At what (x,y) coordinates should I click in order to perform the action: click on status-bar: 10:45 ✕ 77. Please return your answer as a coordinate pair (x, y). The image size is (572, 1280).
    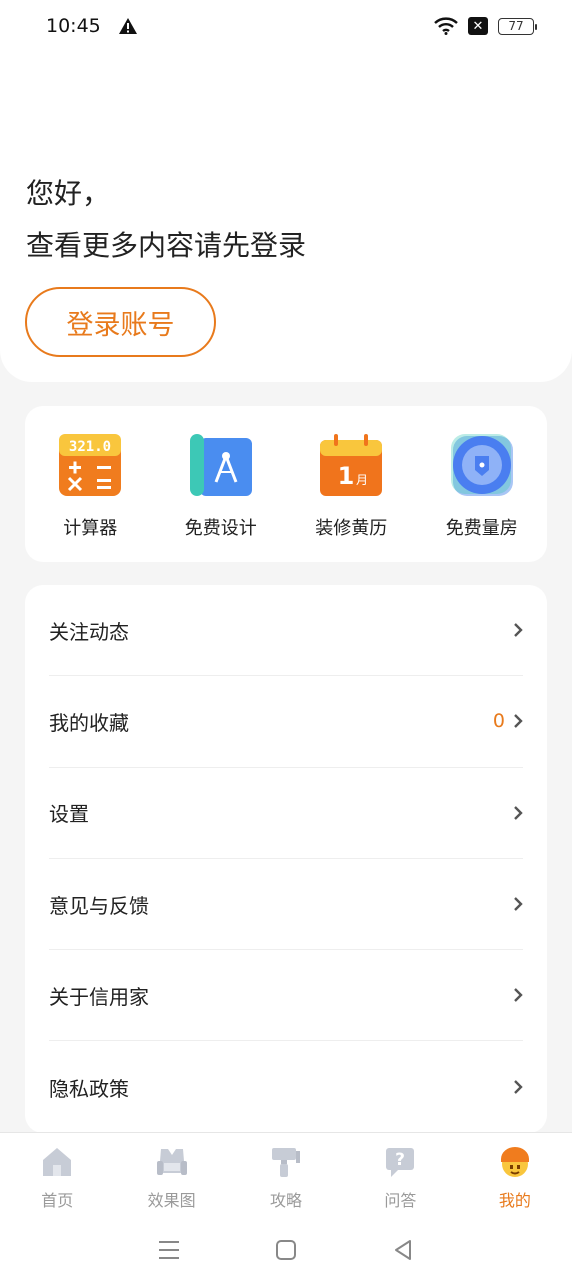
    Looking at the image, I should click on (286, 26).